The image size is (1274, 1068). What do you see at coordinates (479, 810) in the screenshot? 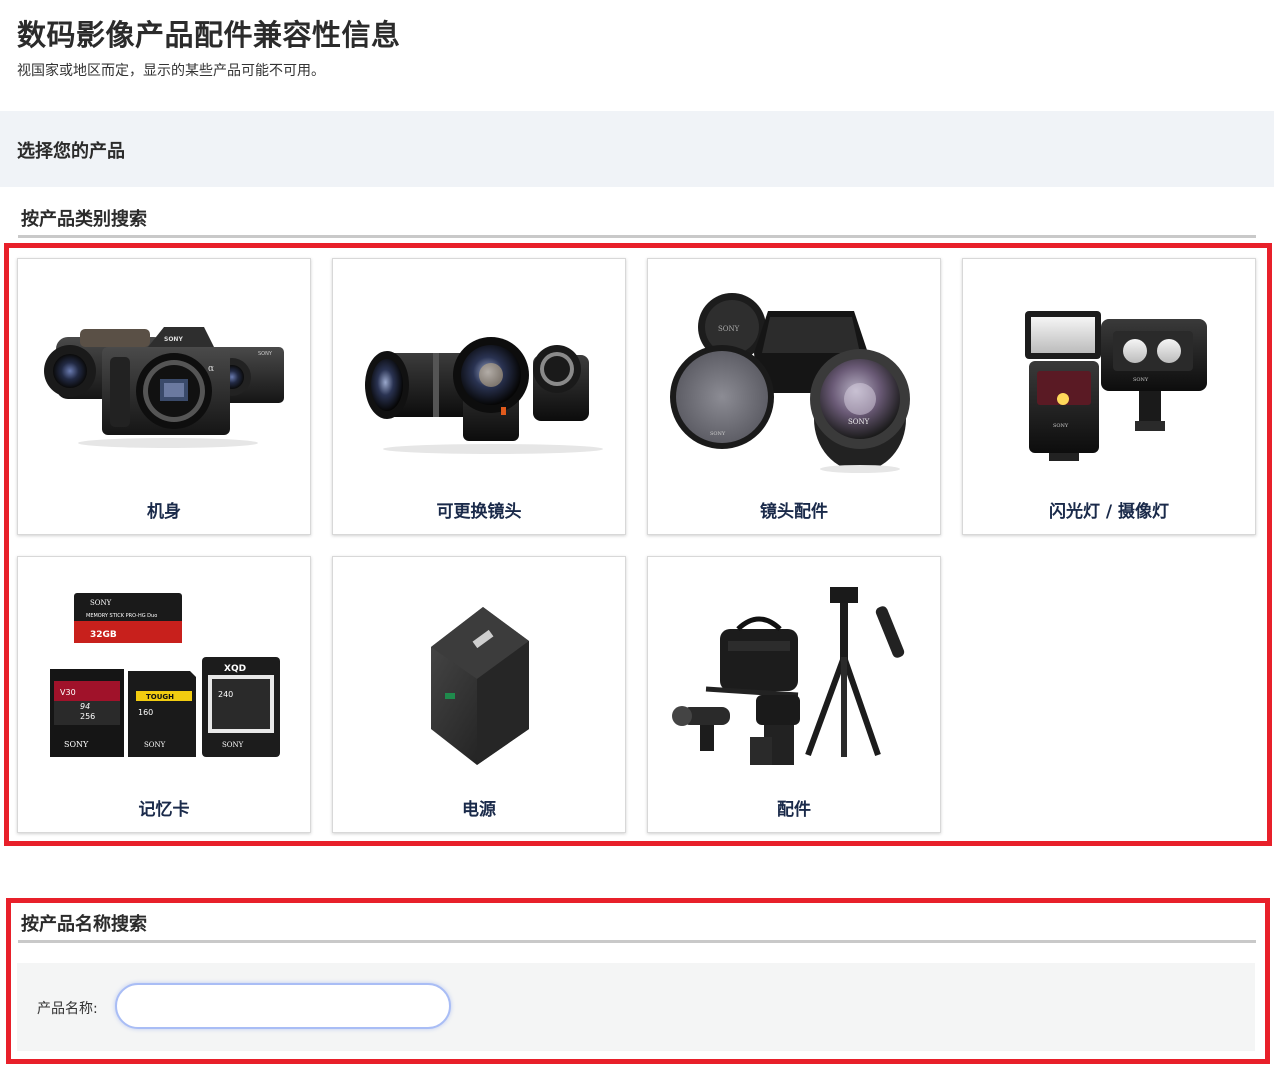
I see `category-label: 电源` at bounding box center [479, 810].